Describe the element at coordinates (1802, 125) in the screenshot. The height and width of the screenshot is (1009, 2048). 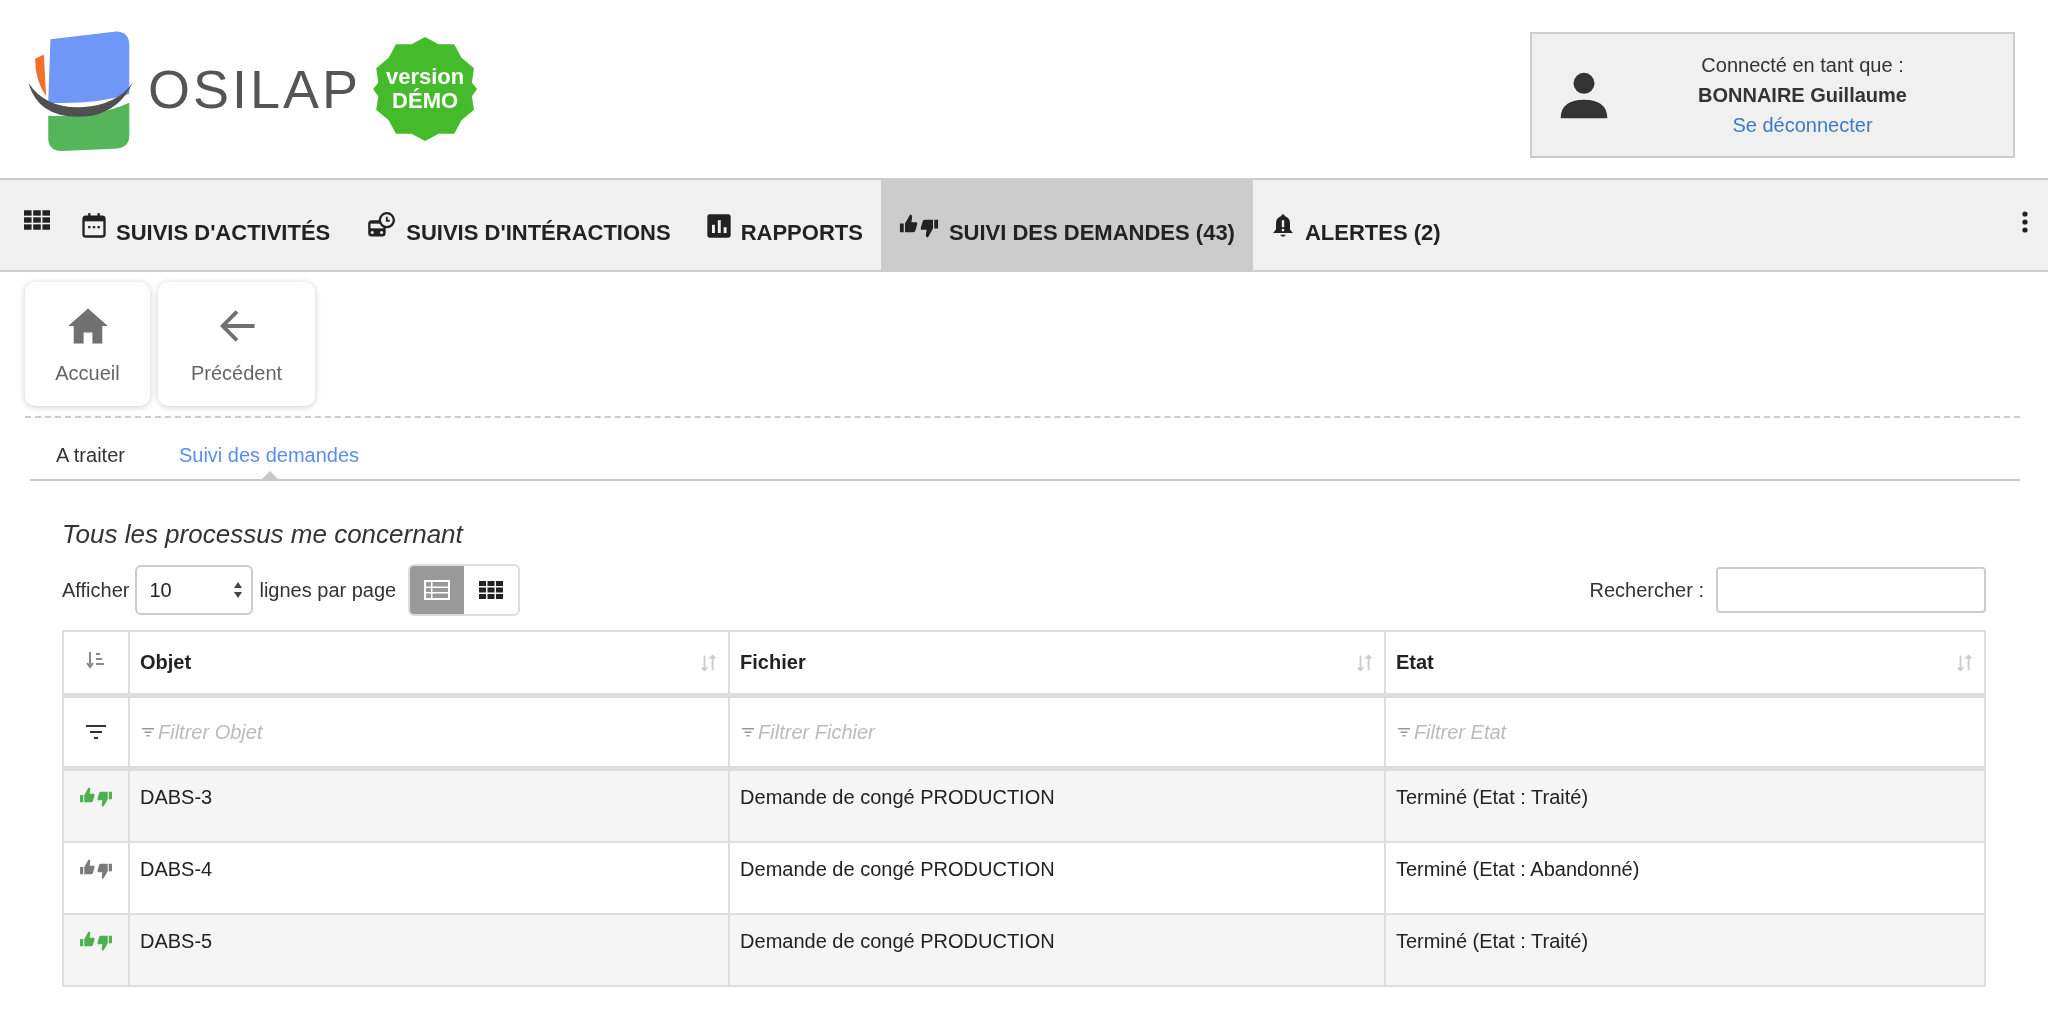
I see `logout-link: Se déconnecter` at that location.